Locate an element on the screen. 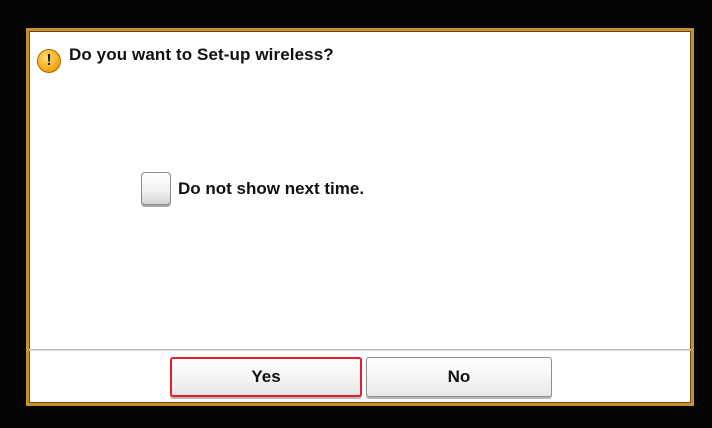 The width and height of the screenshot is (712, 428). dialog-header: ! Do you want to Set-up wireless? is located at coordinates (185, 56).